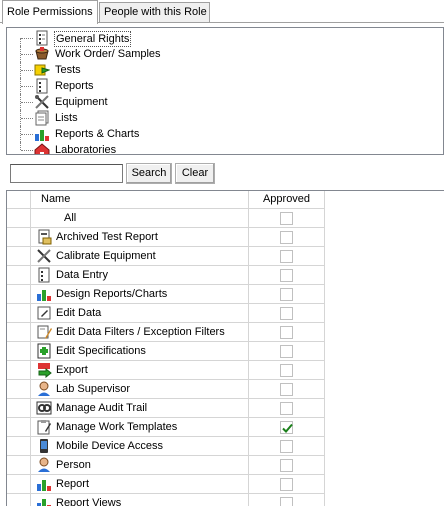 The width and height of the screenshot is (444, 506). I want to click on table-row: Data Entry, so click(166, 275).